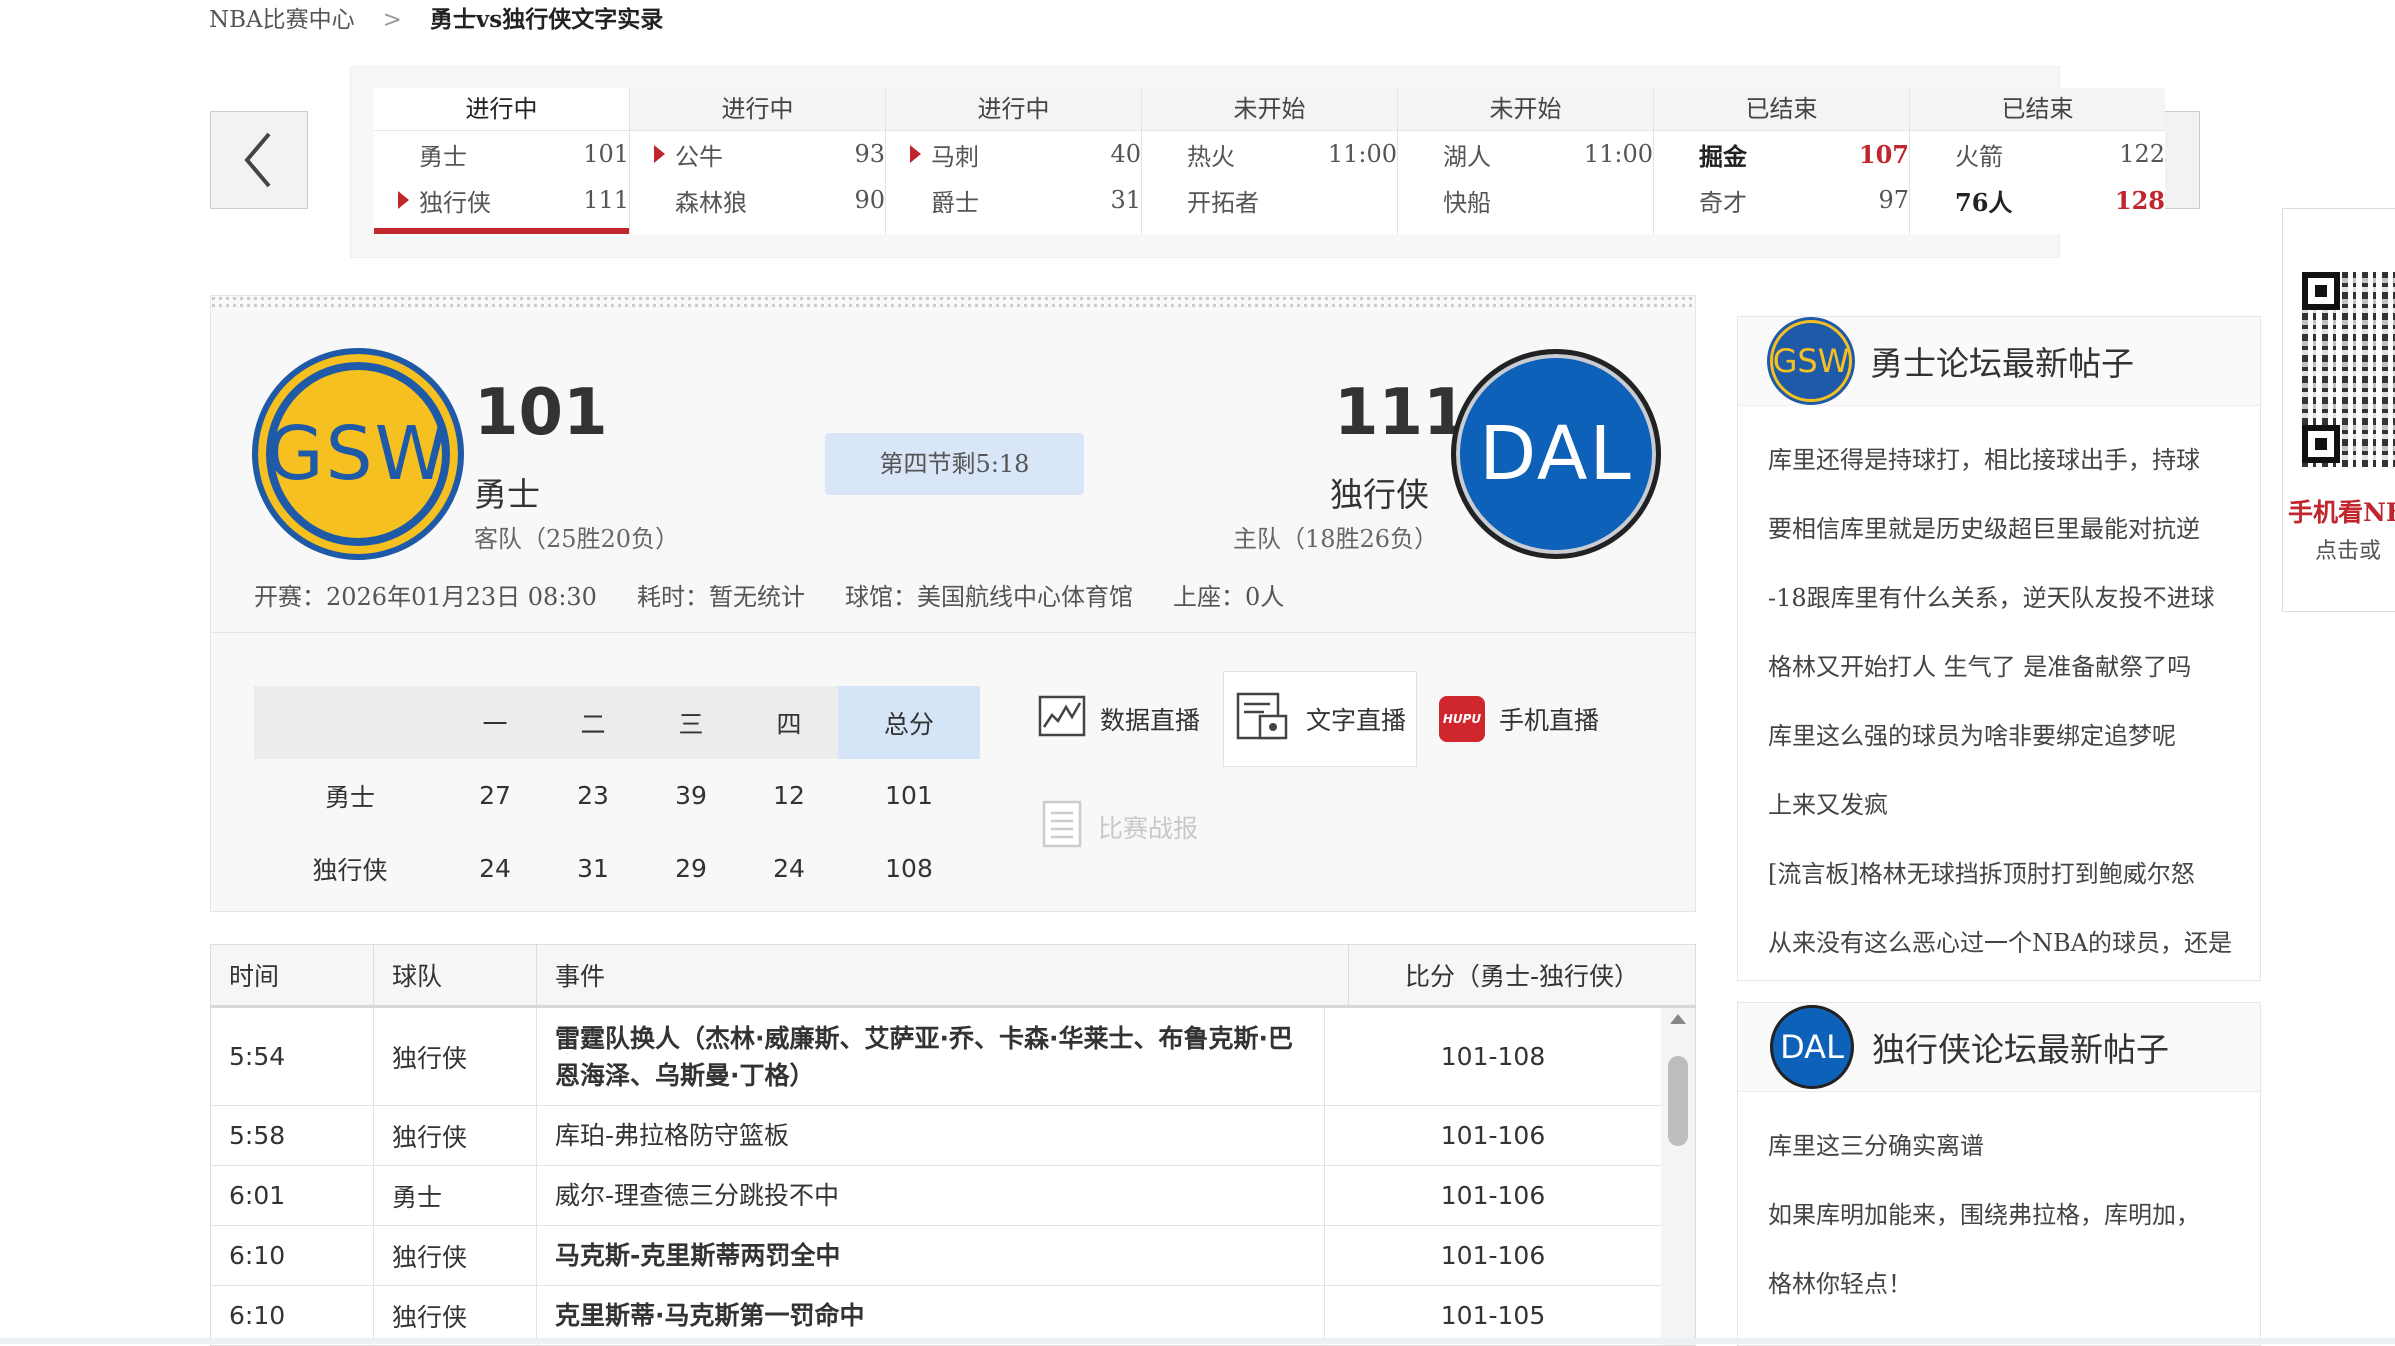 The width and height of the screenshot is (2395, 1346). What do you see at coordinates (699, 156) in the screenshot?
I see `game-team-name: 公牛` at bounding box center [699, 156].